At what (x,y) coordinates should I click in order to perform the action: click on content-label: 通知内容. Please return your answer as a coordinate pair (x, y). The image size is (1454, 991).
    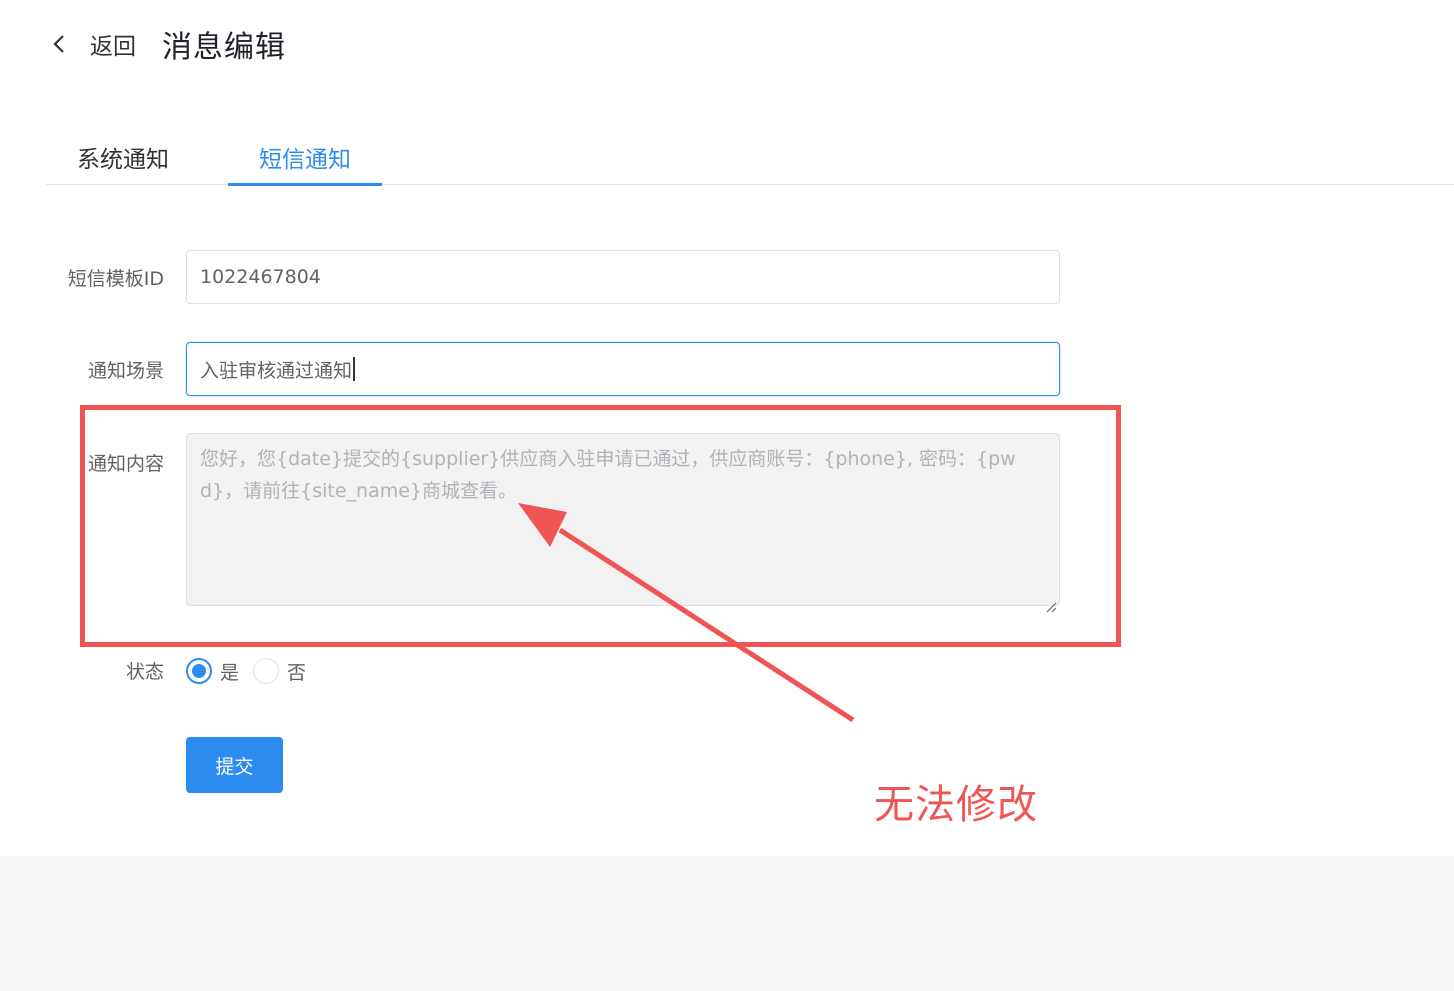
    Looking at the image, I should click on (125, 464).